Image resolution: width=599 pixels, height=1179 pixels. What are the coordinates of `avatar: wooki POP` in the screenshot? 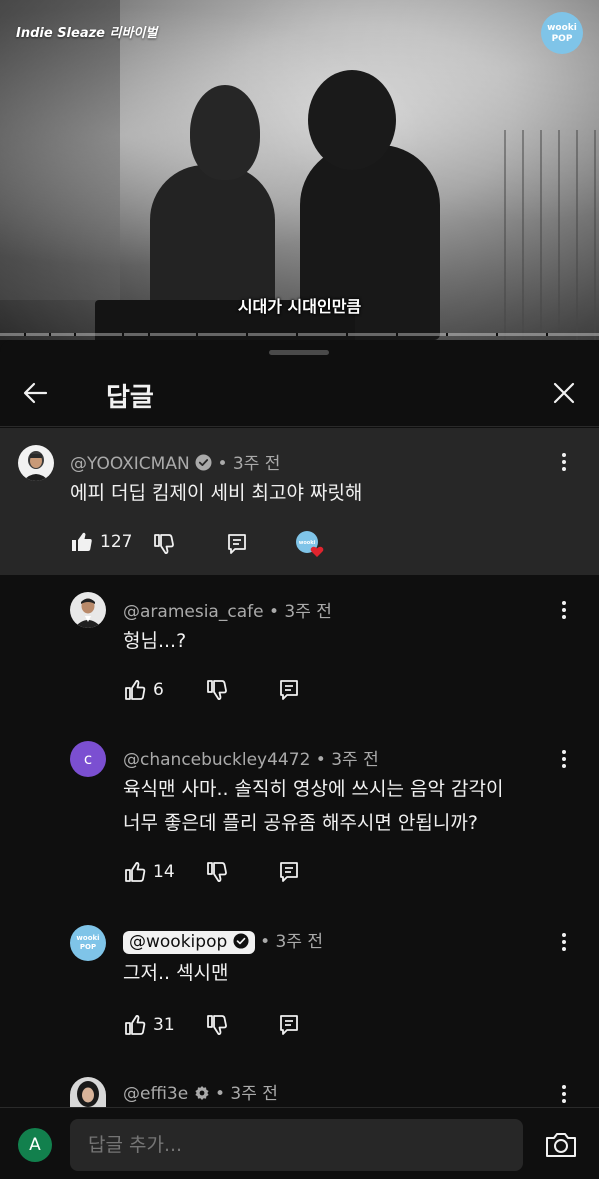 It's located at (88, 943).